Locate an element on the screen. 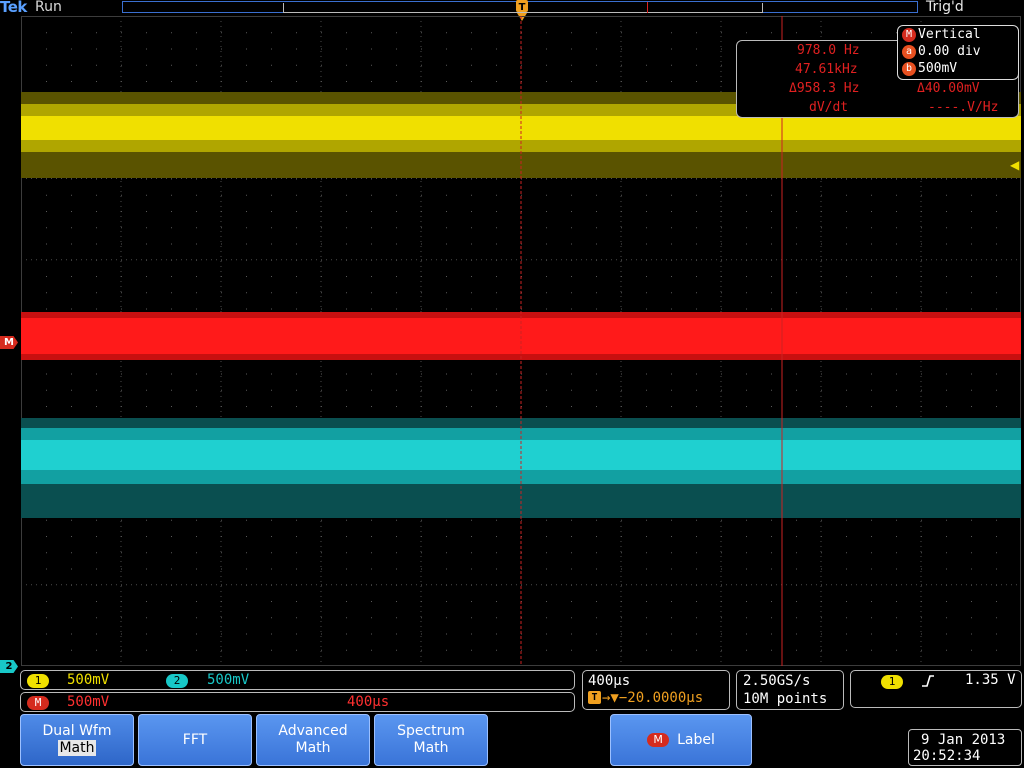 The image size is (1024, 768). advanced-math-label: Math is located at coordinates (313, 748).